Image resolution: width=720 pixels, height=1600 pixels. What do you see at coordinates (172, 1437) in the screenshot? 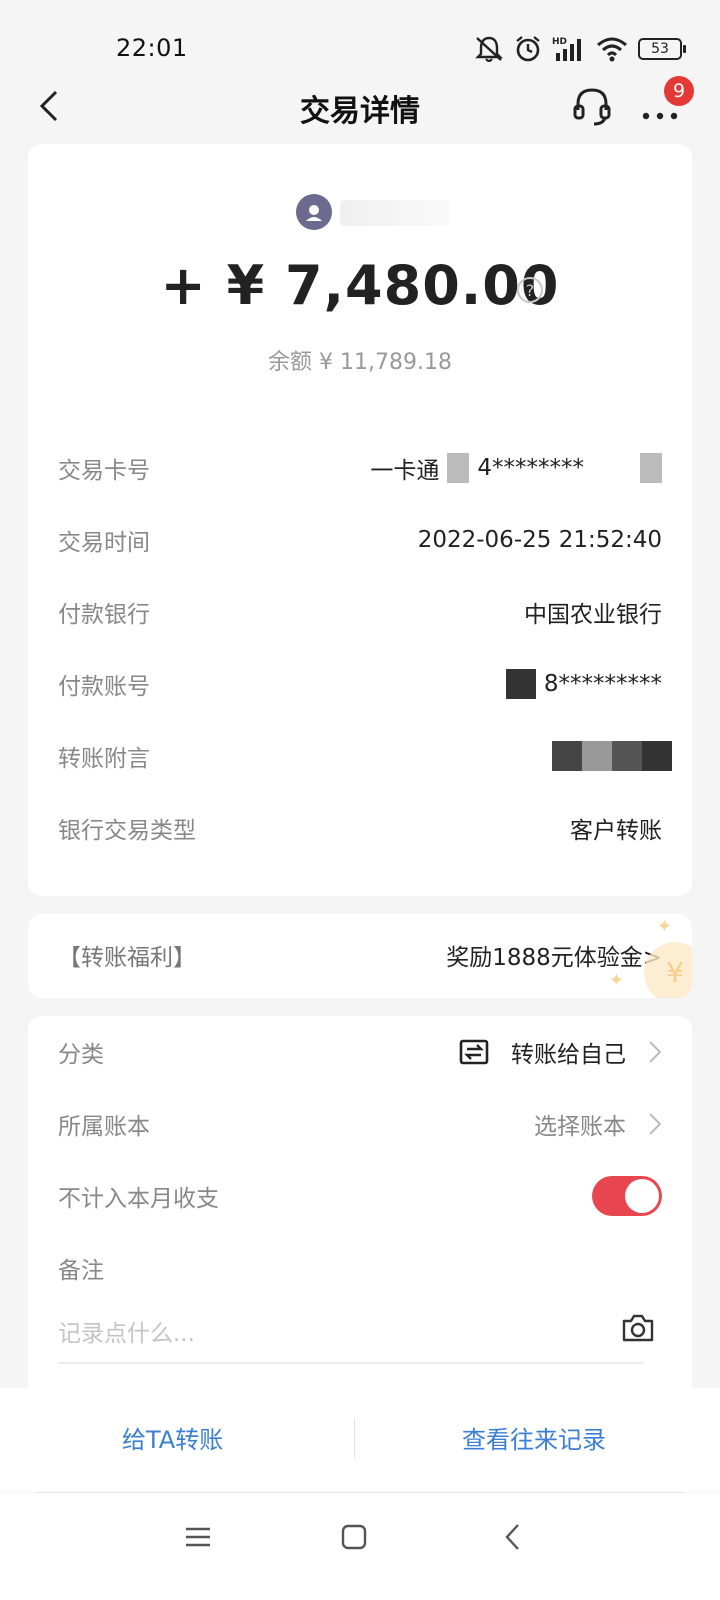
I see `transfer-to-them-button: 给TA转账` at bounding box center [172, 1437].